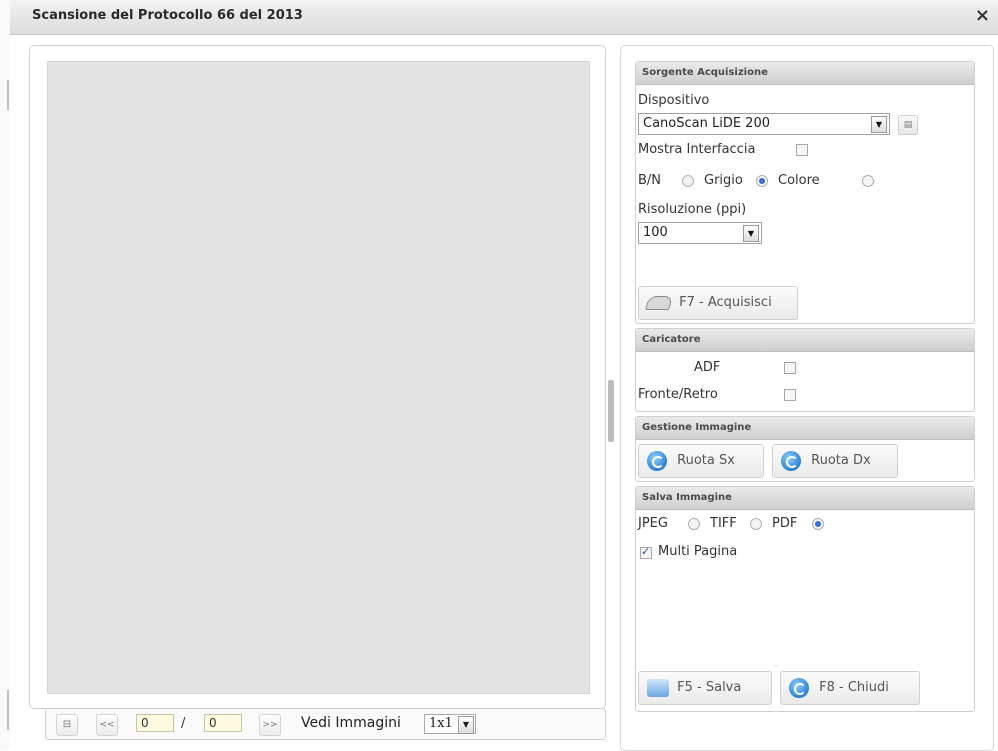 The image size is (998, 751). I want to click on multipage-checkbox, so click(646, 552).